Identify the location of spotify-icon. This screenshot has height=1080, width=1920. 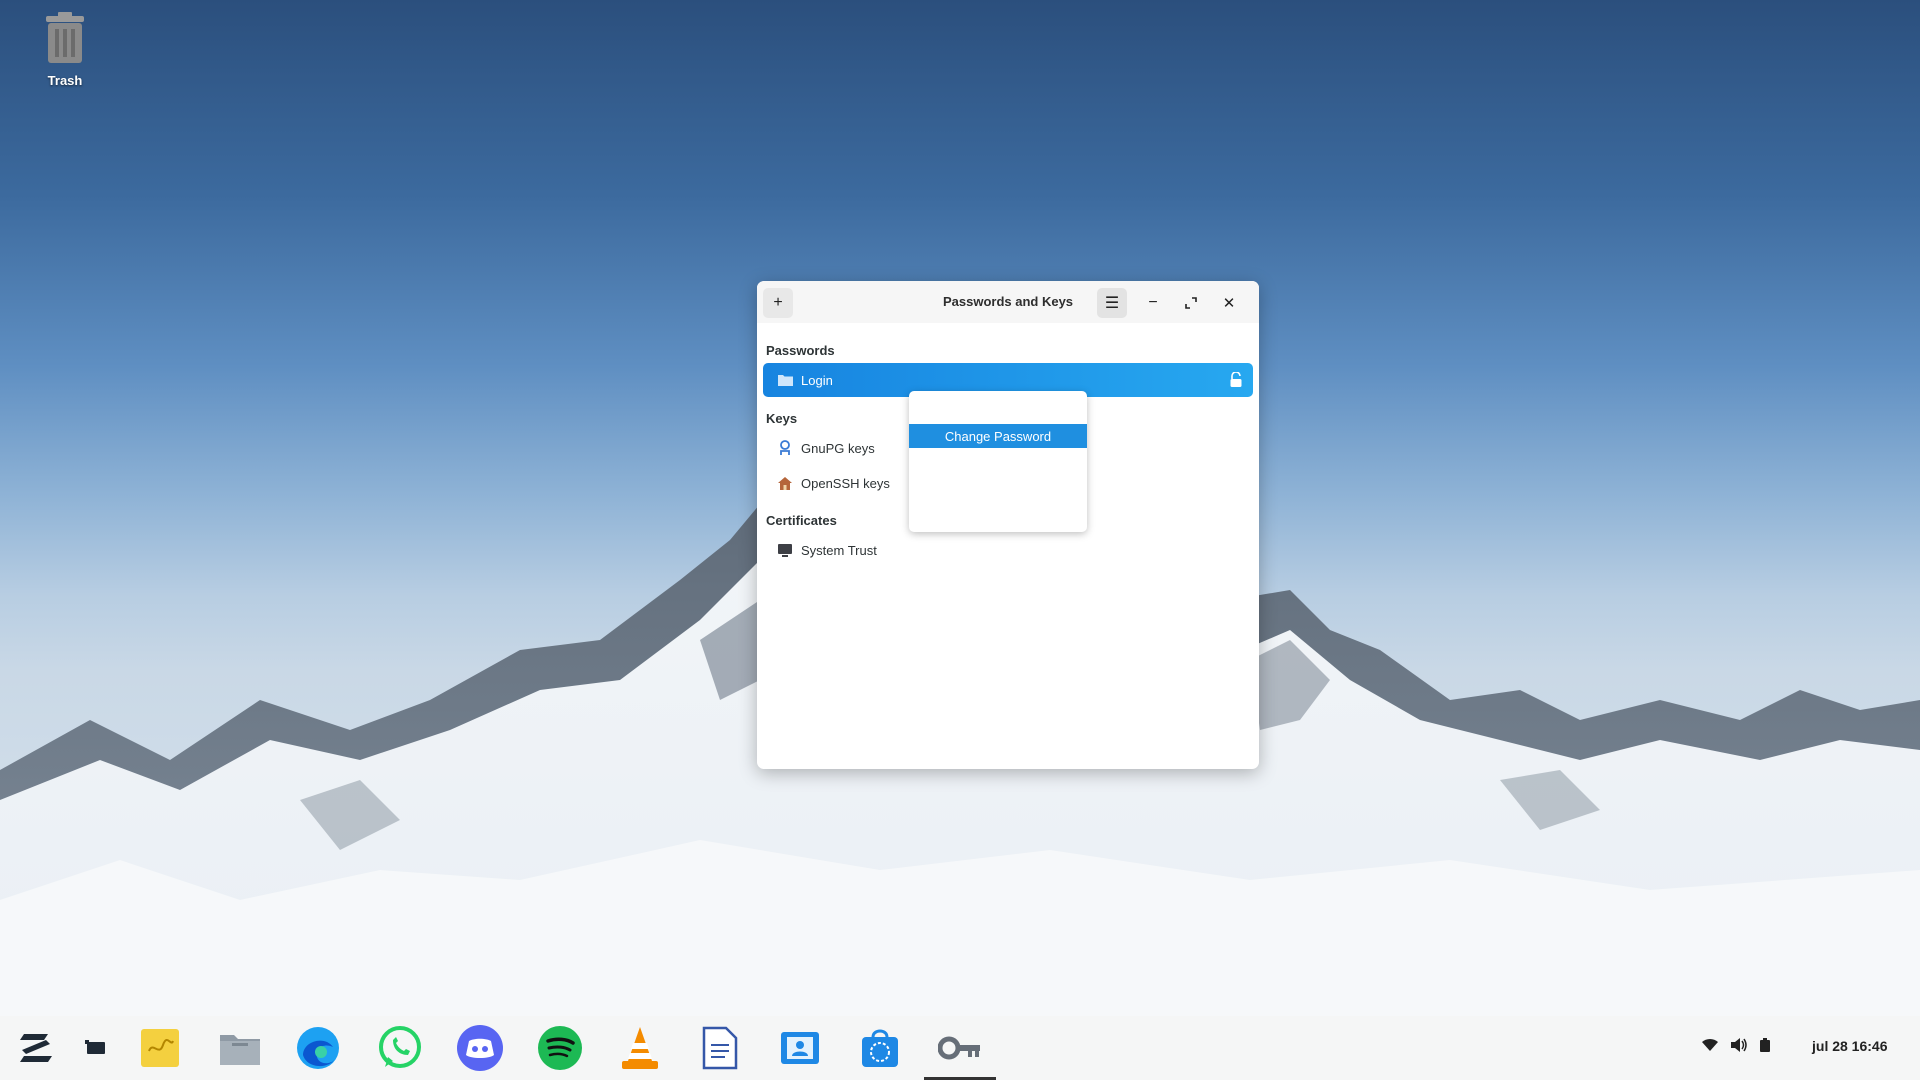
(560, 1048).